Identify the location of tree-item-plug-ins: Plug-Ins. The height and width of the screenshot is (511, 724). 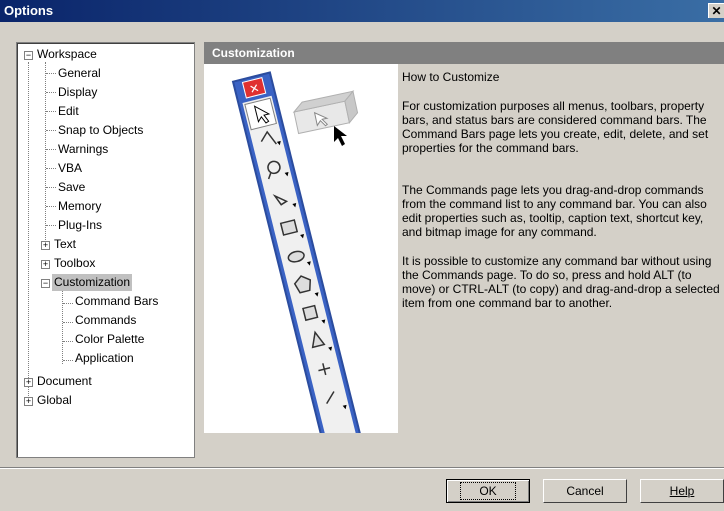
(80, 225).